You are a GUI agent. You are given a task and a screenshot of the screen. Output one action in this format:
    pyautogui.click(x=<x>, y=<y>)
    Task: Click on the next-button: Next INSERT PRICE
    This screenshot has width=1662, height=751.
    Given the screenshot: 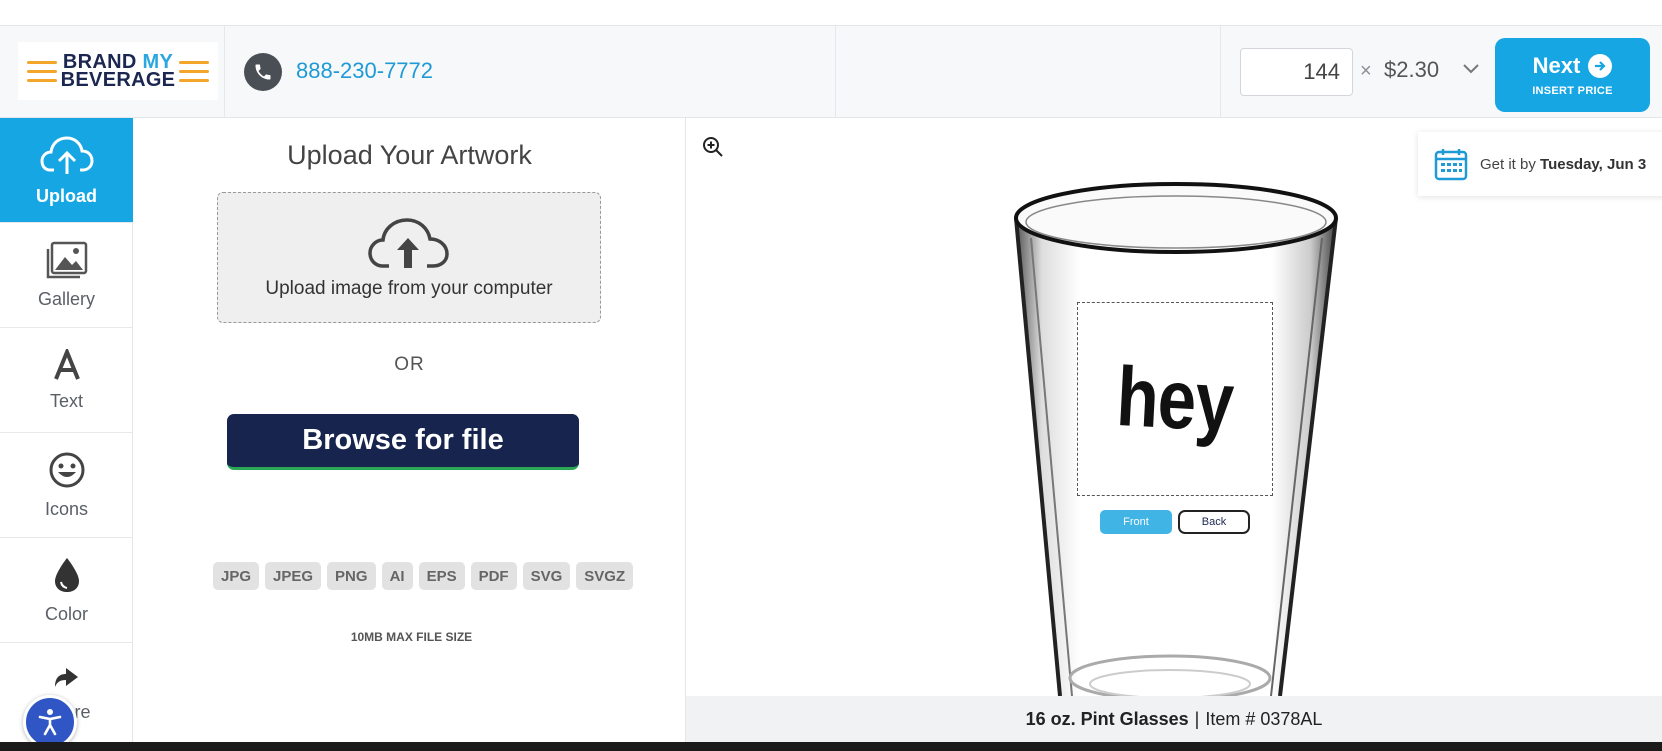 What is the action you would take?
    pyautogui.click(x=1572, y=75)
    